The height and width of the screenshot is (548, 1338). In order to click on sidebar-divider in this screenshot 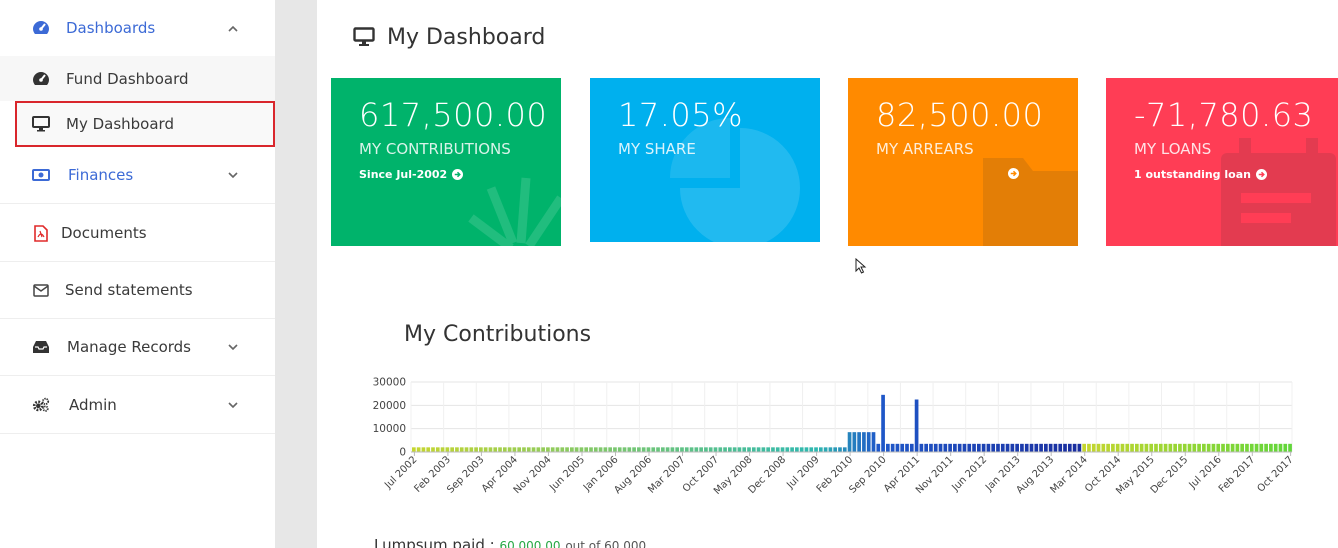, I will do `click(296, 274)`.